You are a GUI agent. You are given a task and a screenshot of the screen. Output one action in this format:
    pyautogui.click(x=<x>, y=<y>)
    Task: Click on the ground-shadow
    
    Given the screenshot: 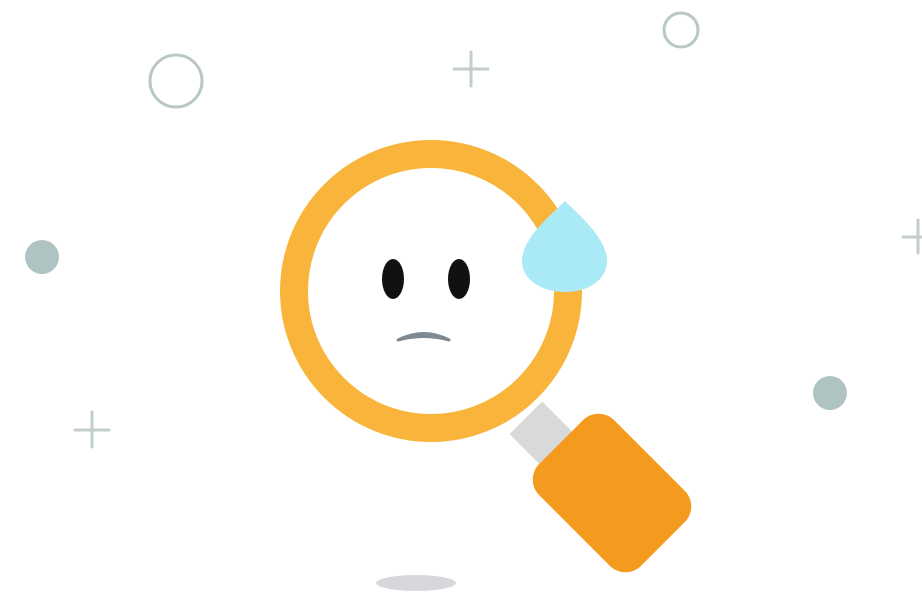 What is the action you would take?
    pyautogui.click(x=416, y=583)
    